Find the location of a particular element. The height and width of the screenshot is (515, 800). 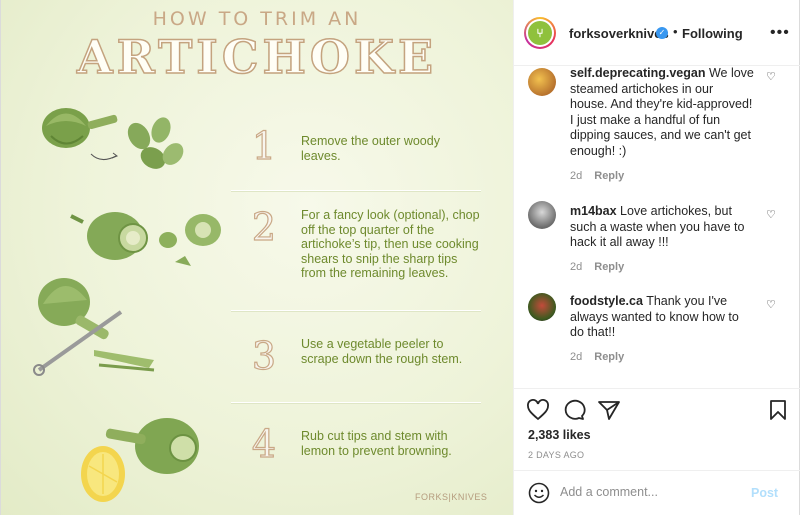

lemon-artichoke-illustration is located at coordinates (140, 460).